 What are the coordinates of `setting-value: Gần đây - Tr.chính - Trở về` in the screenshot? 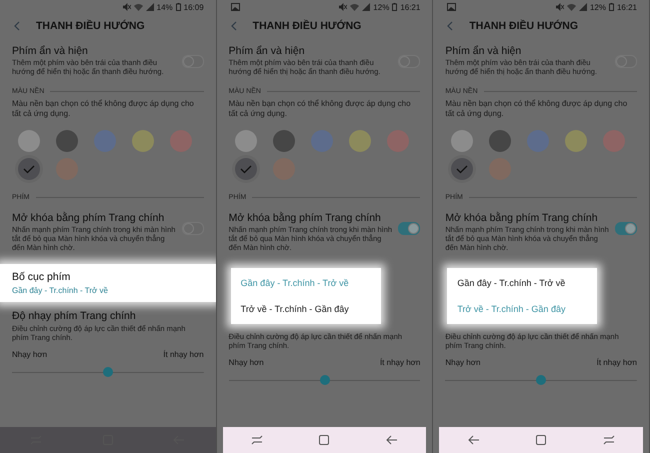 It's located at (60, 290).